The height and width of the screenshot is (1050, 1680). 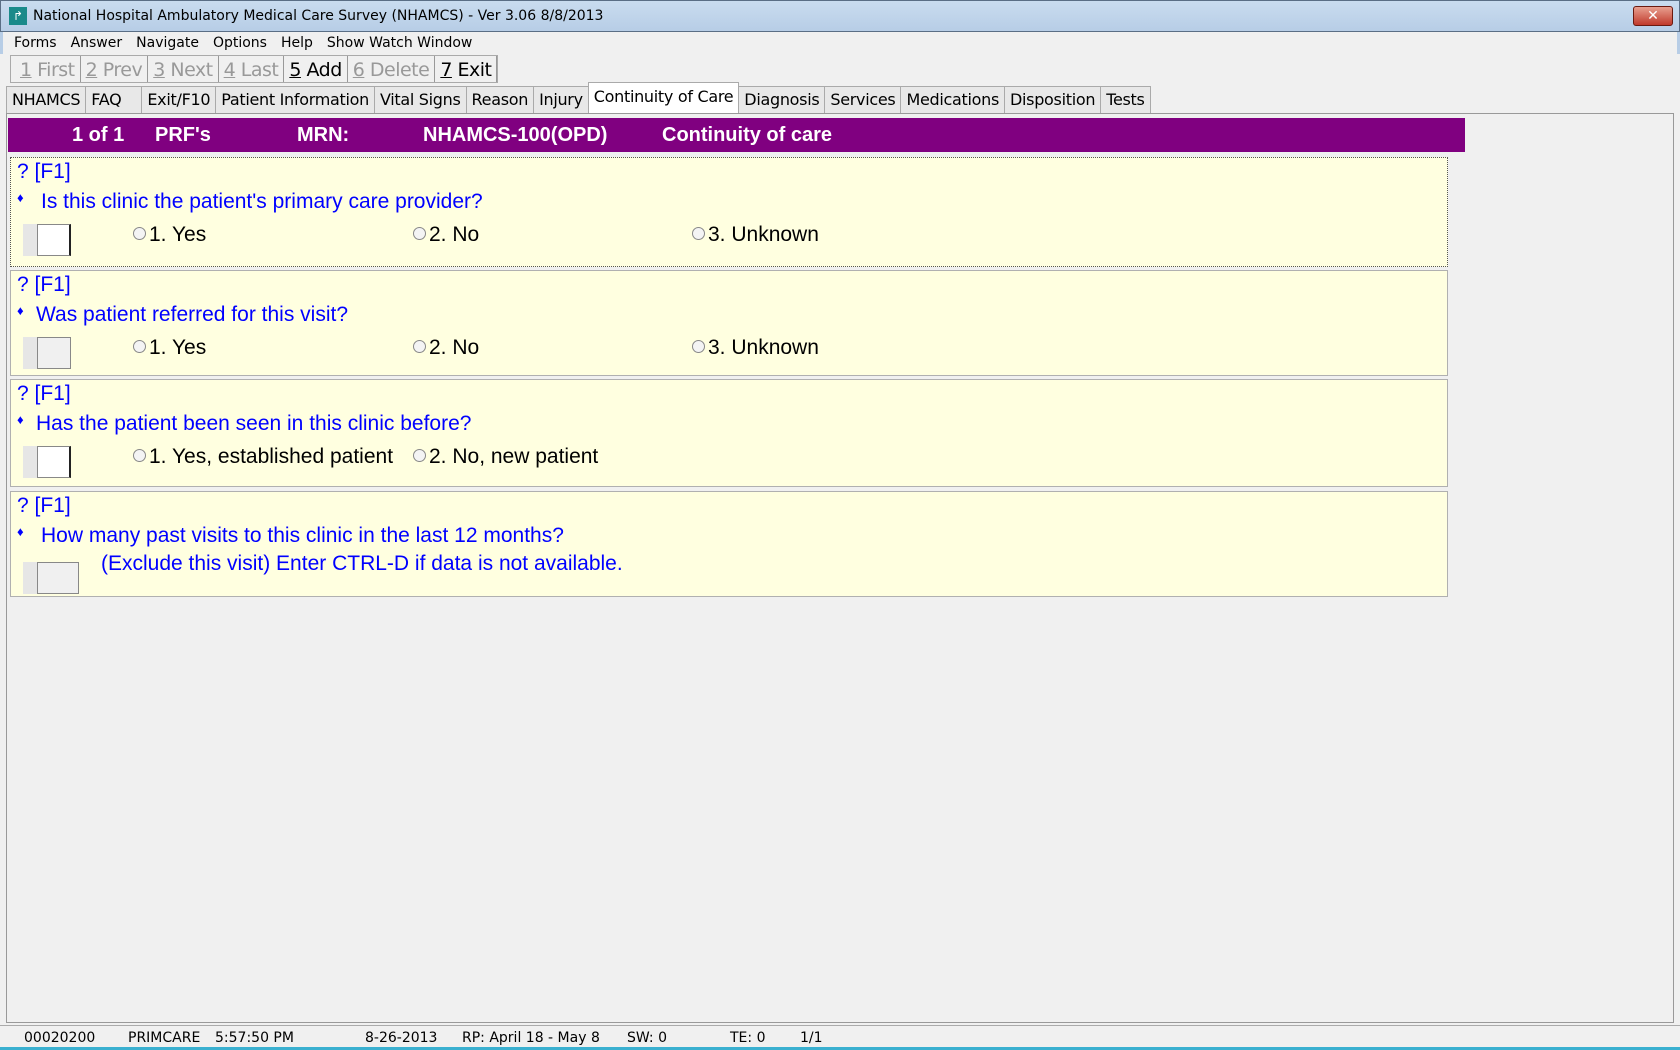 What do you see at coordinates (114, 99) in the screenshot?
I see `tab-faq: FAQ` at bounding box center [114, 99].